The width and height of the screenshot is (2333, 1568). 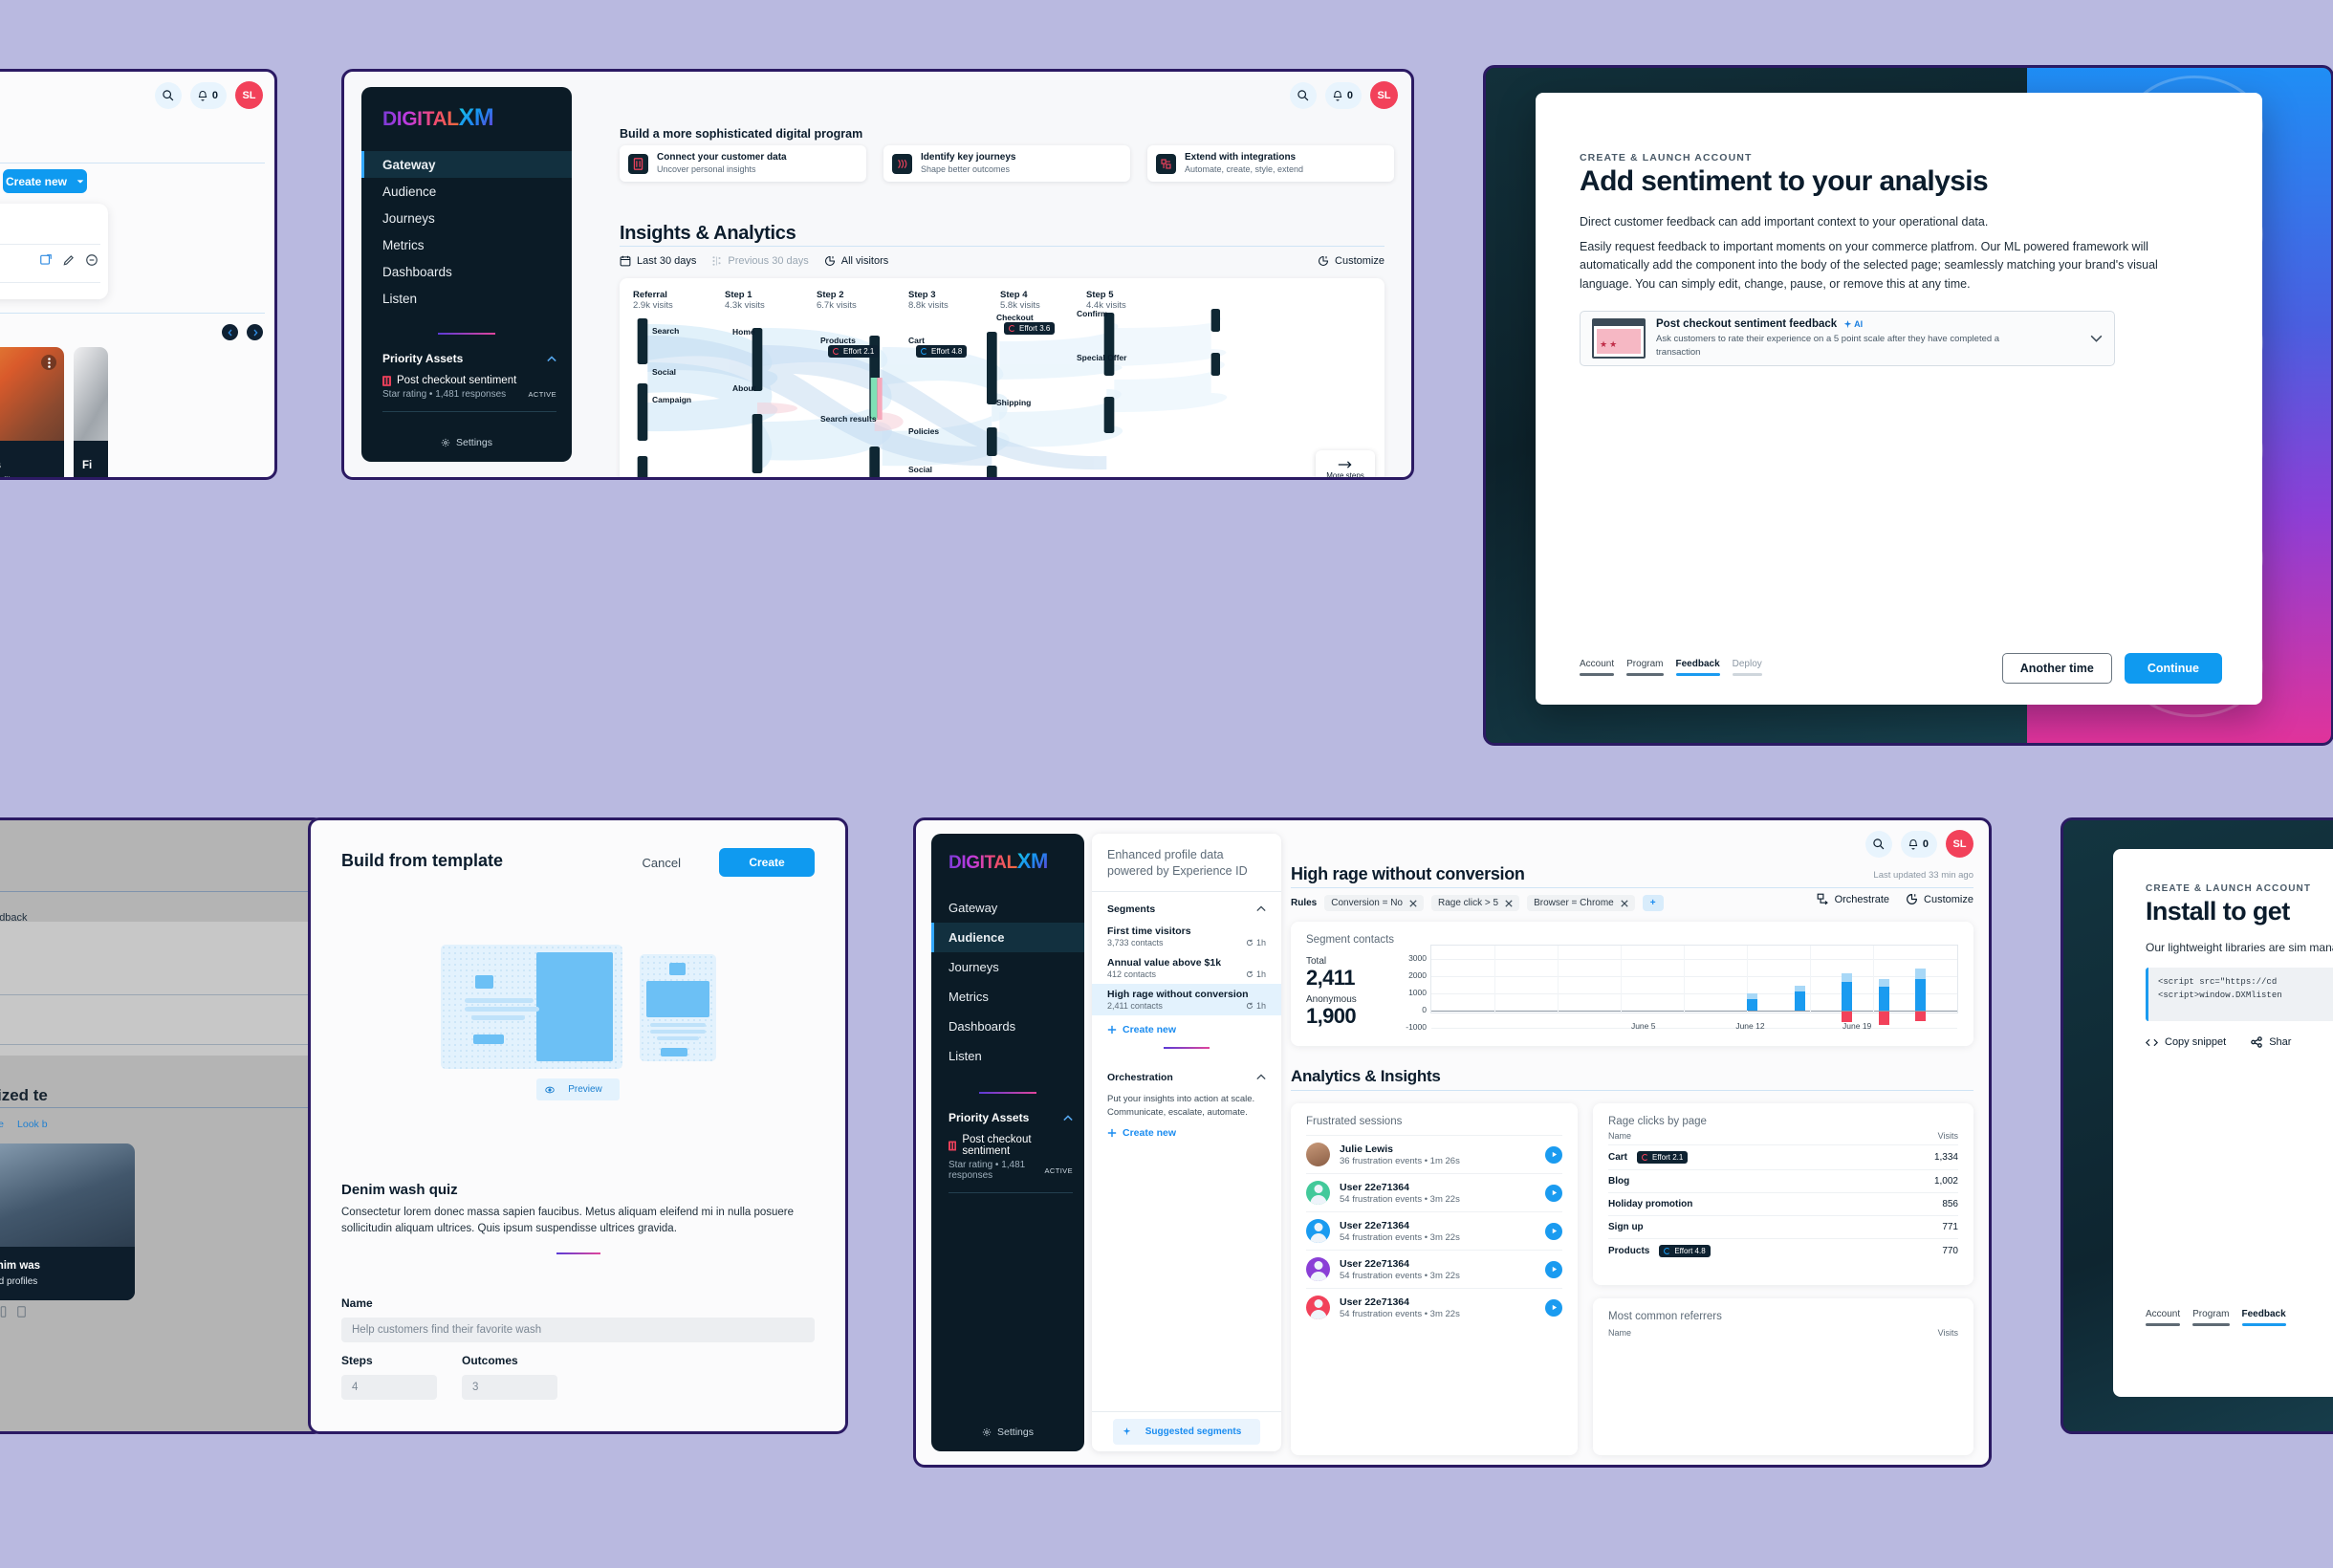 I want to click on eye-icon, so click(x=550, y=1089).